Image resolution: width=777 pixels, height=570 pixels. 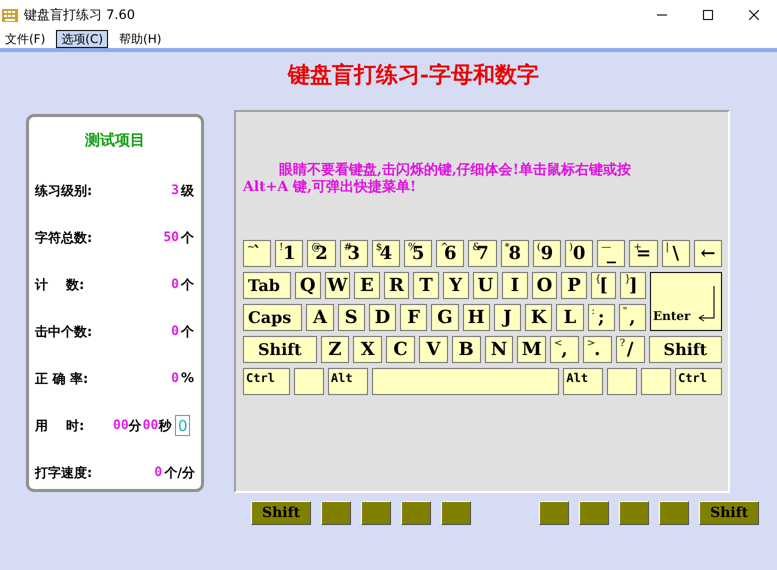 I want to click on stat-label: 用 时:, so click(x=60, y=426).